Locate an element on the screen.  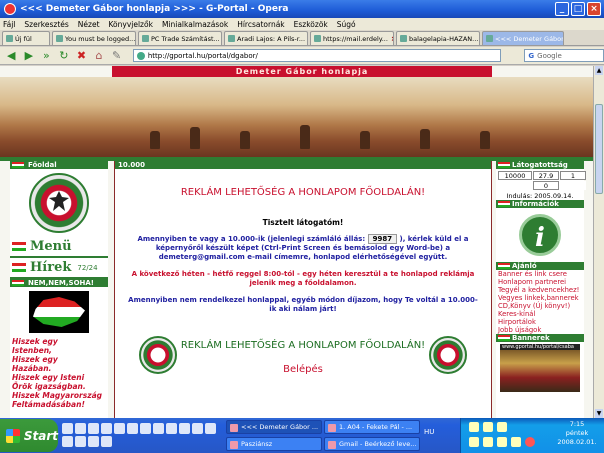
link-mixed: Vegyes linkek,bannerek is located at coordinates (541, 298).